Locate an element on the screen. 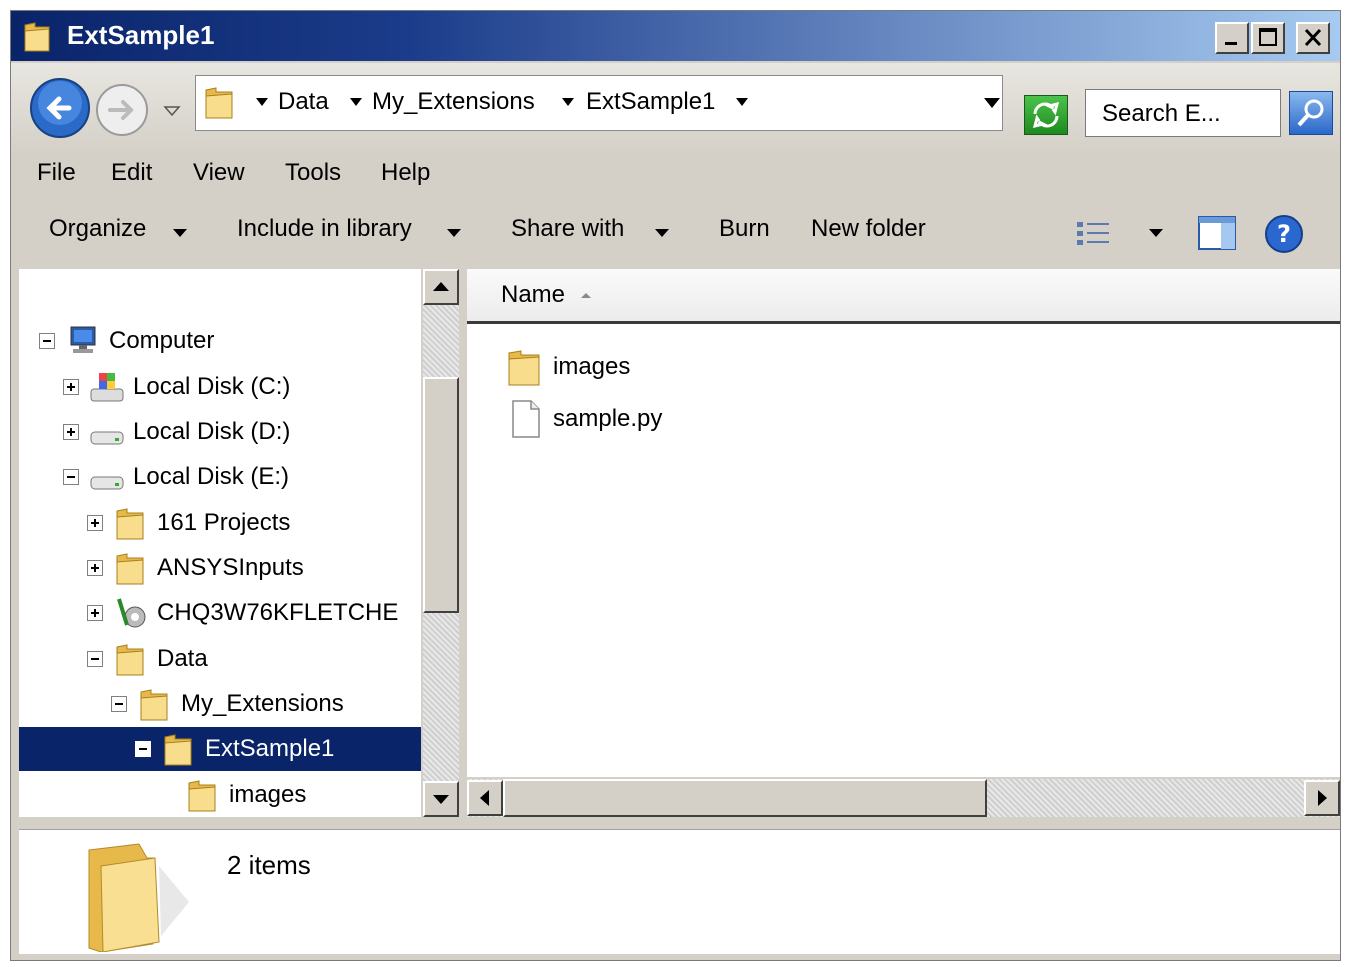 The image size is (1351, 967). menu-bar: File Edit View Tools Help is located at coordinates (675, 175).